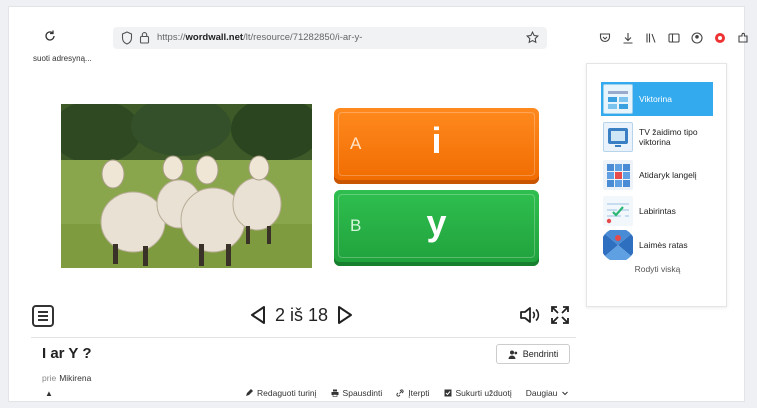 The height and width of the screenshot is (408, 757). I want to click on previous-icon, so click(258, 315).